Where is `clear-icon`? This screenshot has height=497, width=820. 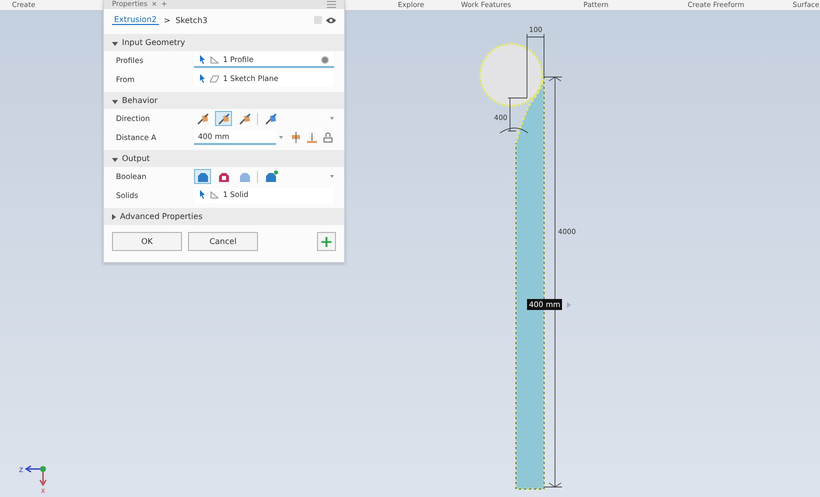 clear-icon is located at coordinates (325, 60).